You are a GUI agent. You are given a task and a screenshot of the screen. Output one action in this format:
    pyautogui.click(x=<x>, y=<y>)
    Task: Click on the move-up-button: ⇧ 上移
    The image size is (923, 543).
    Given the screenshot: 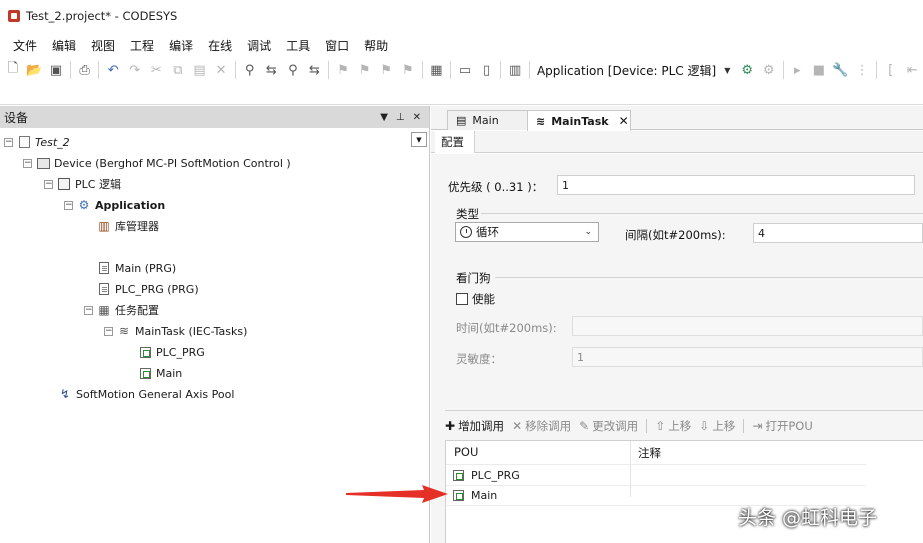 What is the action you would take?
    pyautogui.click(x=673, y=426)
    